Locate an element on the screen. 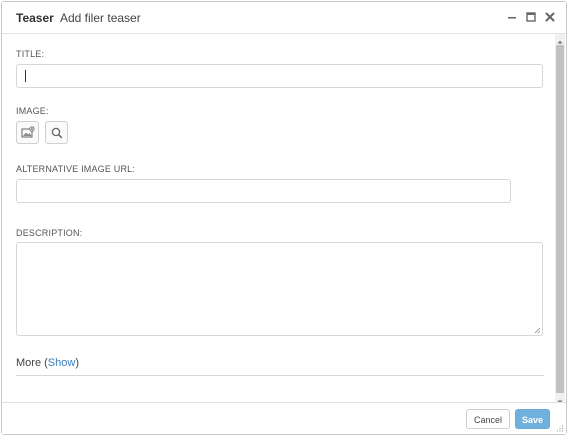 Image resolution: width=570 pixels, height=438 pixels. title-label: TITLE: is located at coordinates (30, 54).